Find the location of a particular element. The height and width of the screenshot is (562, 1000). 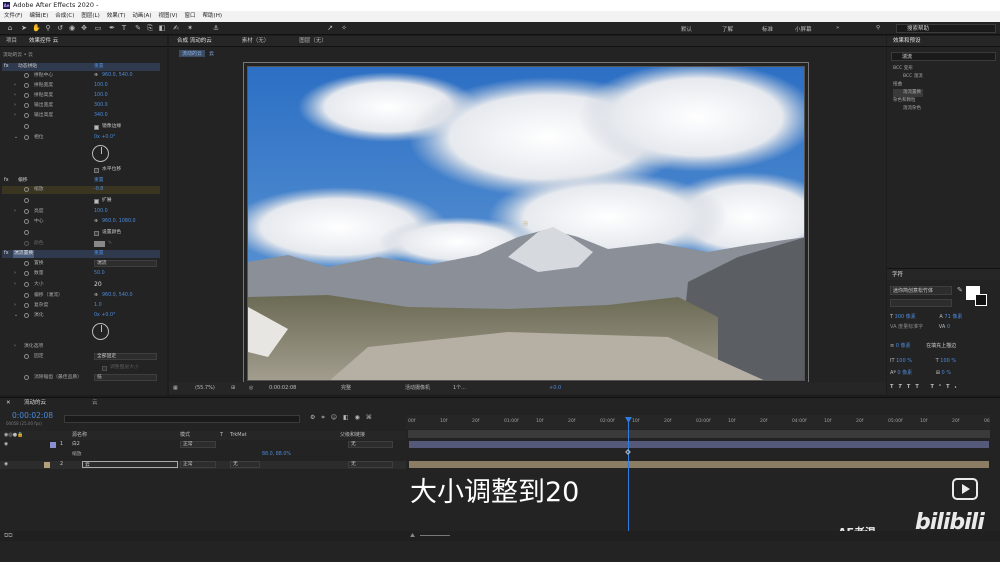

tab-composition: 合成 流动的云 is located at coordinates (194, 41).